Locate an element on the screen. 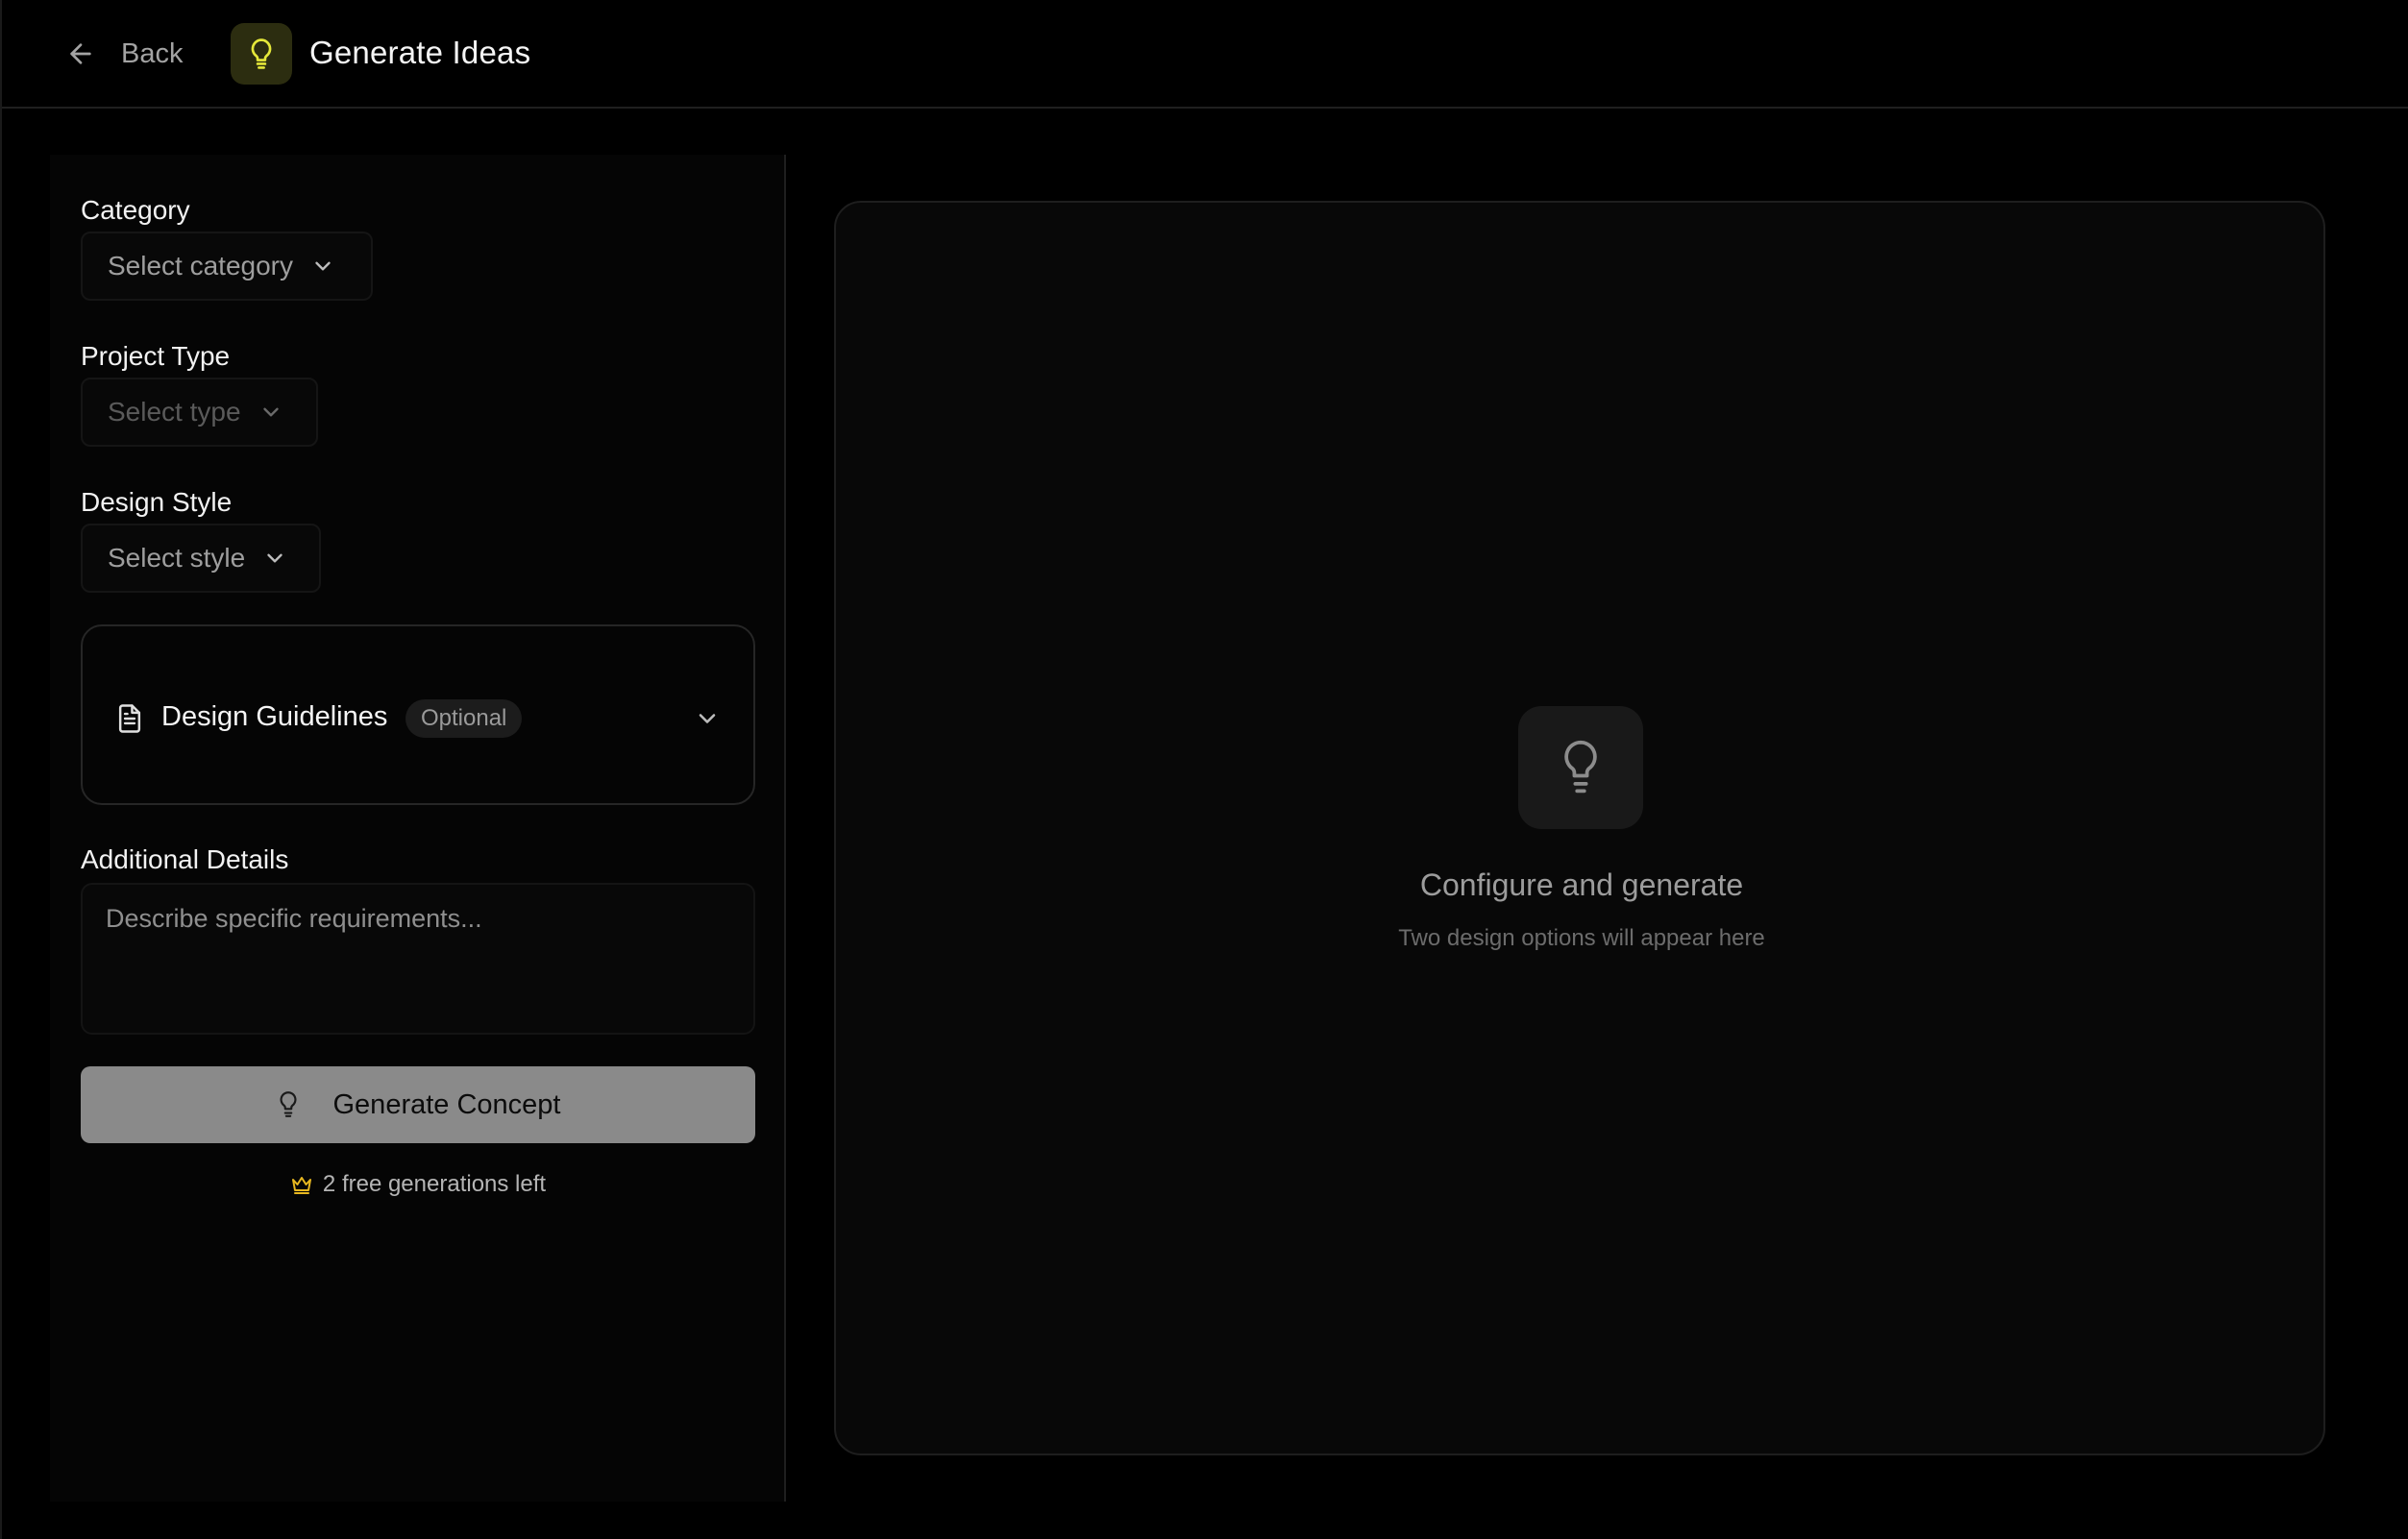 Image resolution: width=2408 pixels, height=1539 pixels. page-title: Generate Ideas is located at coordinates (420, 53).